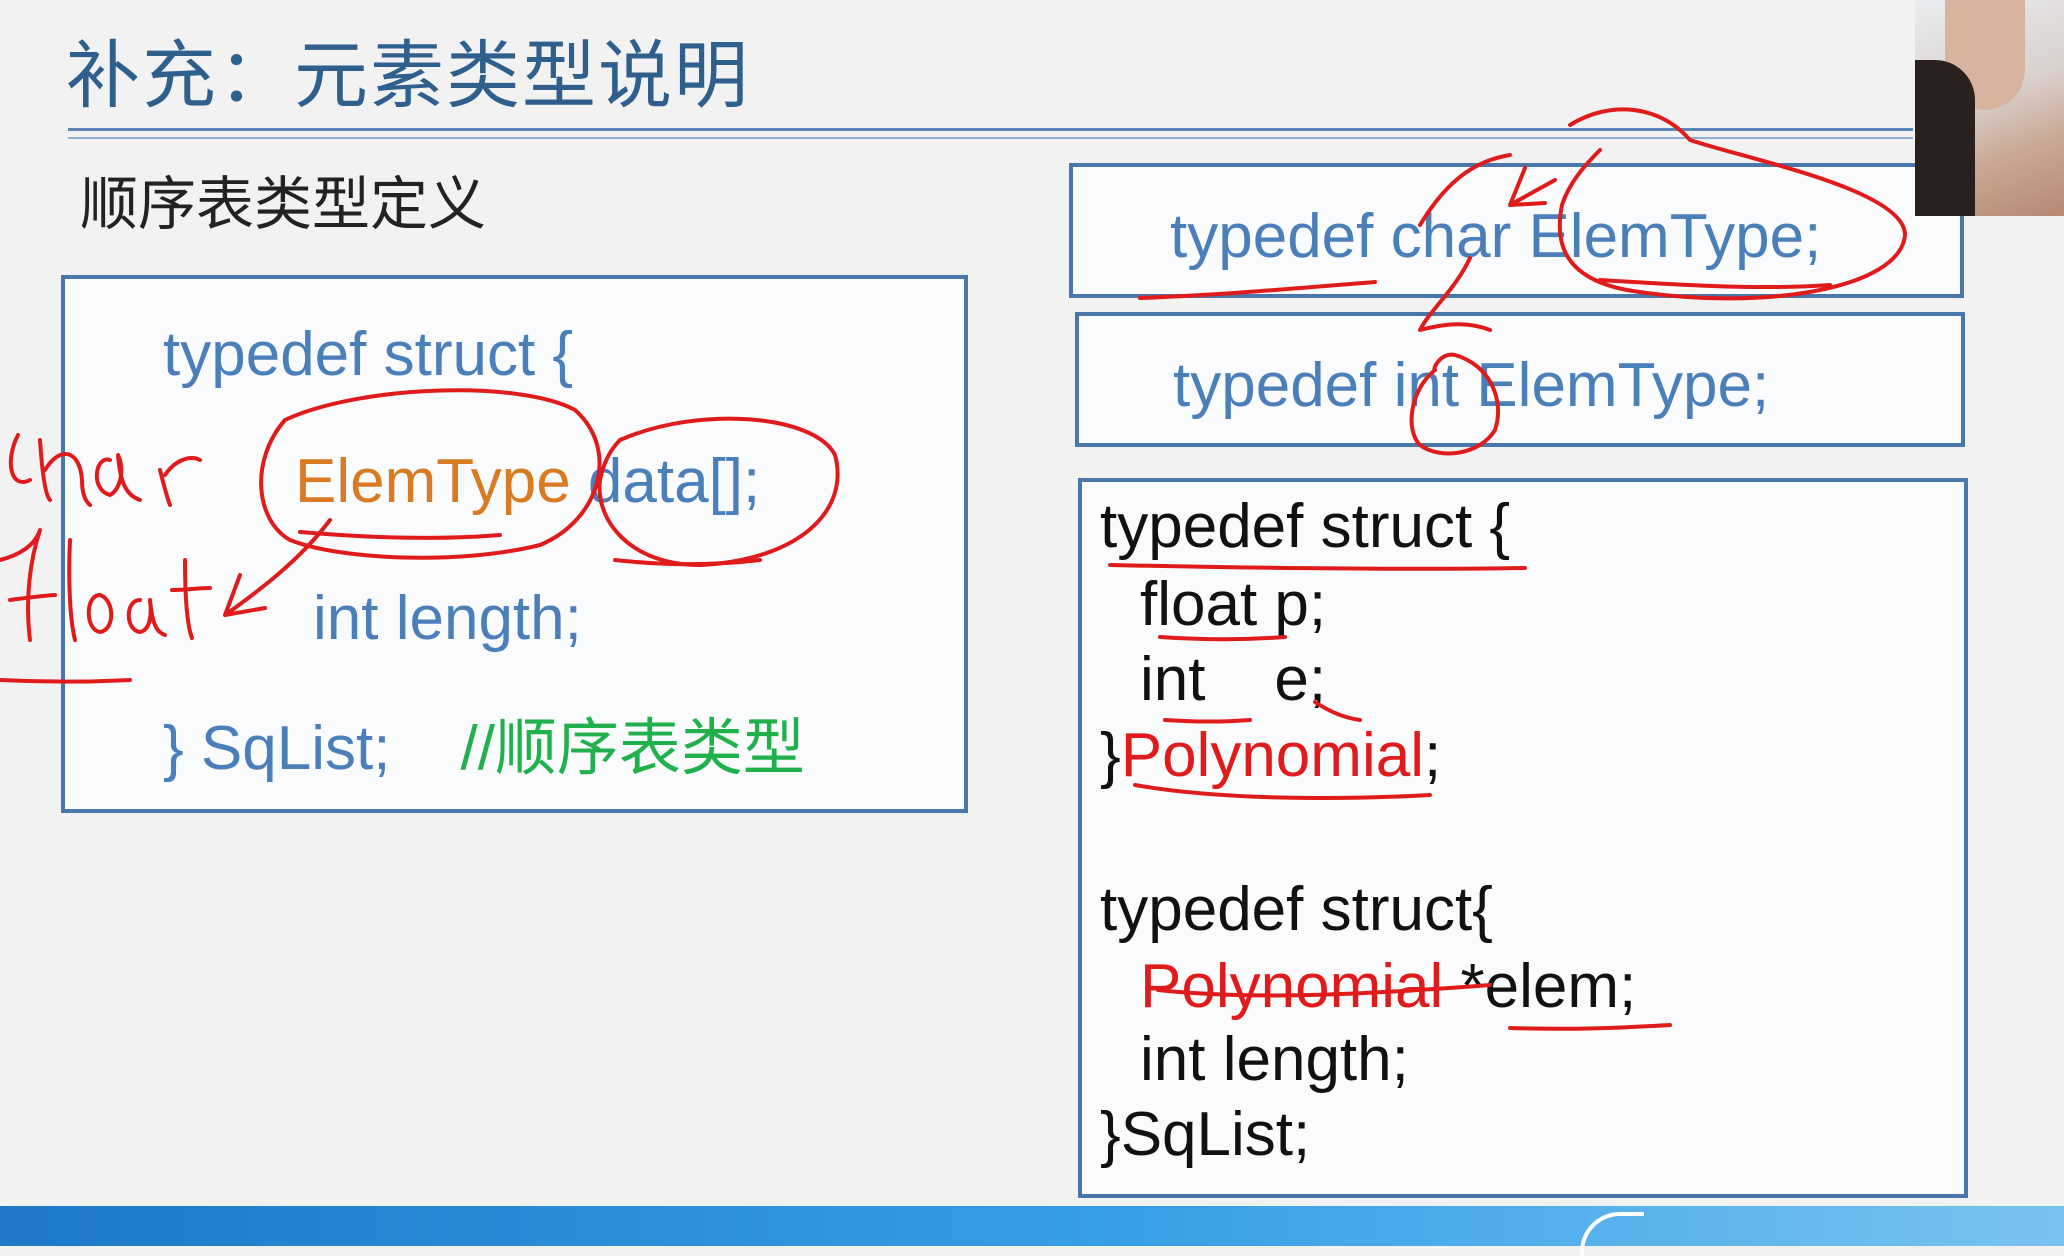 The width and height of the screenshot is (2064, 1256). Describe the element at coordinates (1732, 204) in the screenshot. I see `circle-elemtype-top-annotation` at that location.